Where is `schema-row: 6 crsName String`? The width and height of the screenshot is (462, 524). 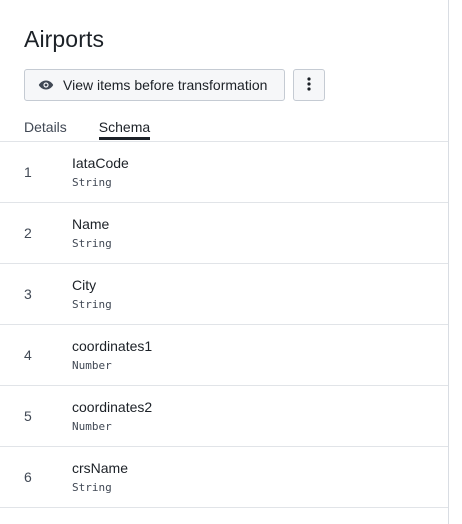
schema-row: 6 crsName String is located at coordinates (224, 477).